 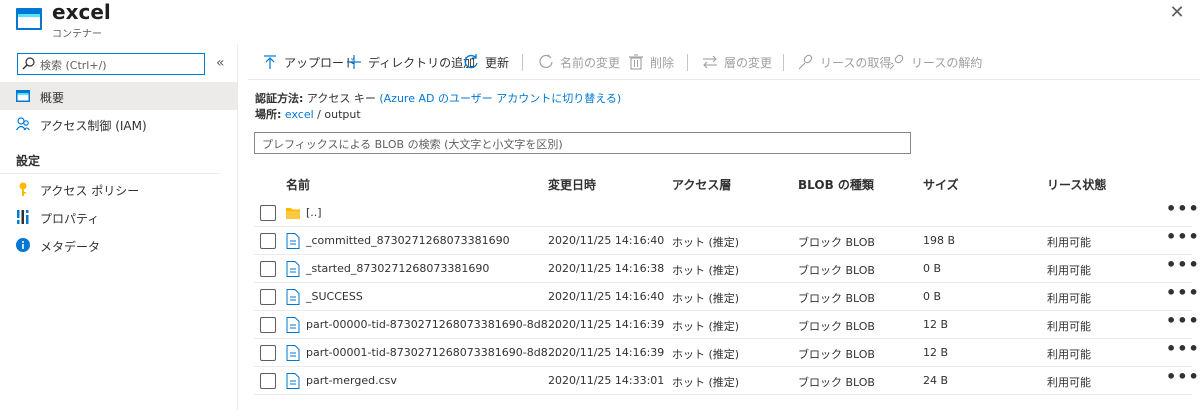 I want to click on location-label: 場所:, so click(x=268, y=114).